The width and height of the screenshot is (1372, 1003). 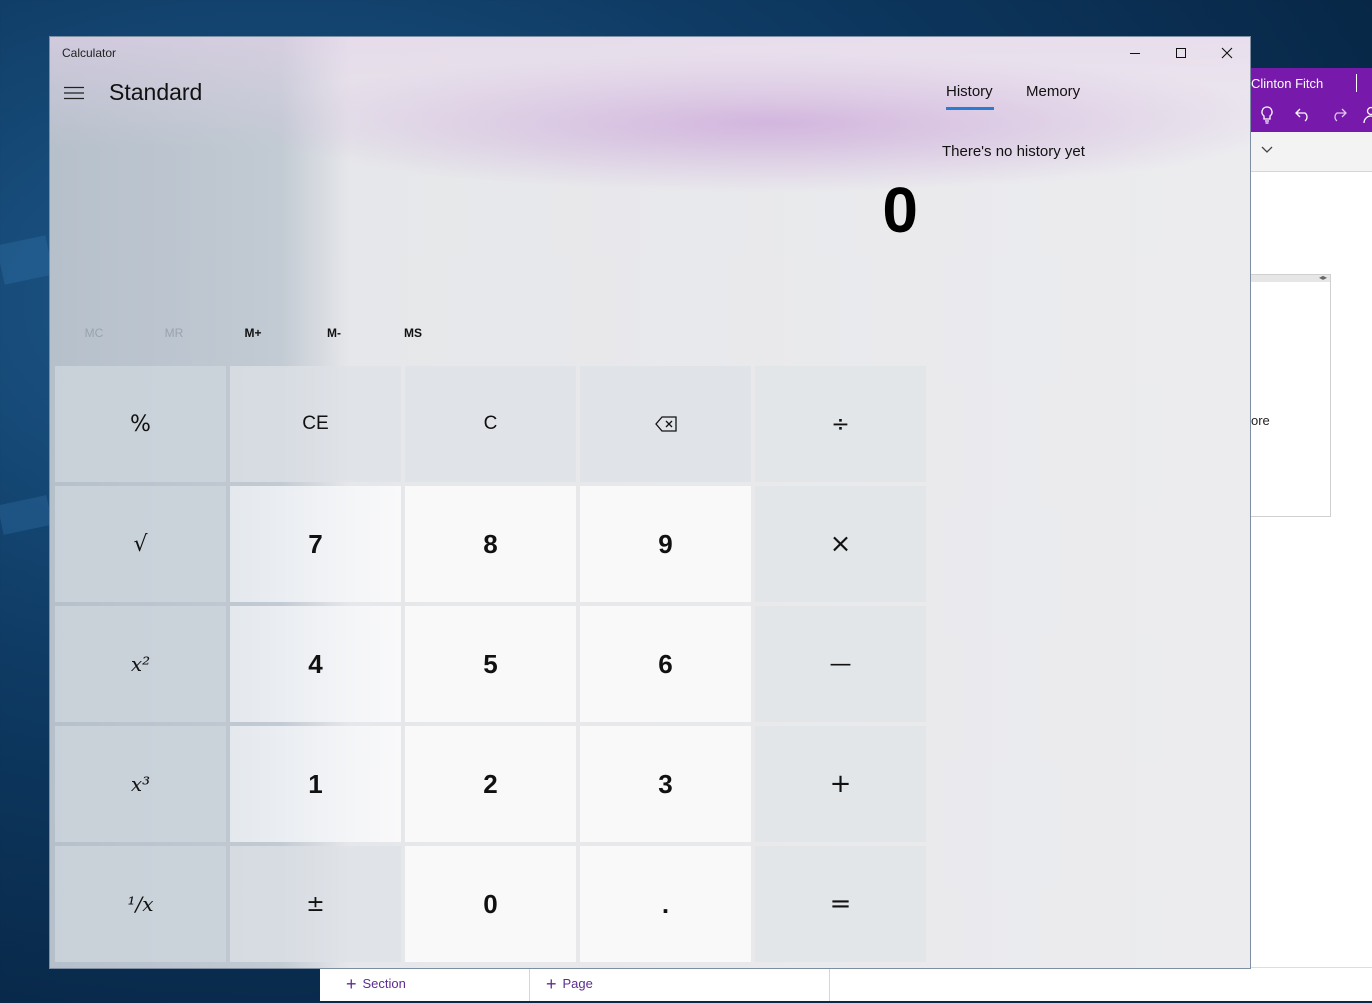 I want to click on digit-0-button: 0, so click(x=490, y=904).